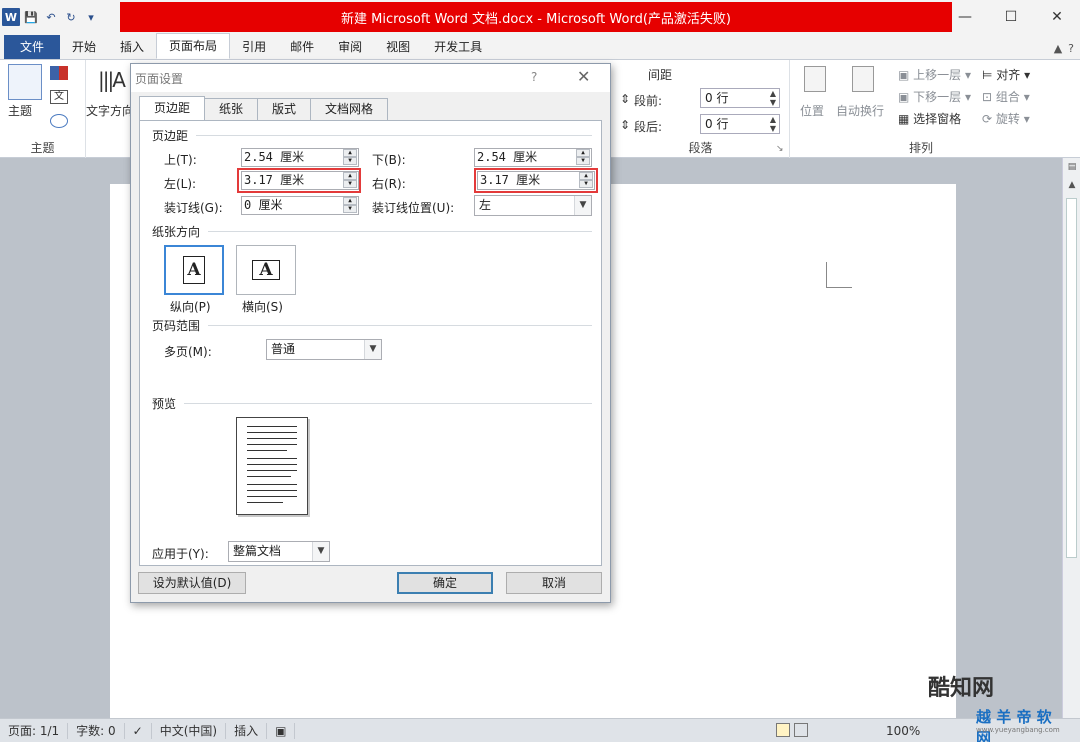 The width and height of the screenshot is (1080, 742). What do you see at coordinates (700, 148) in the screenshot?
I see `paragraph-group-label: 段落` at bounding box center [700, 148].